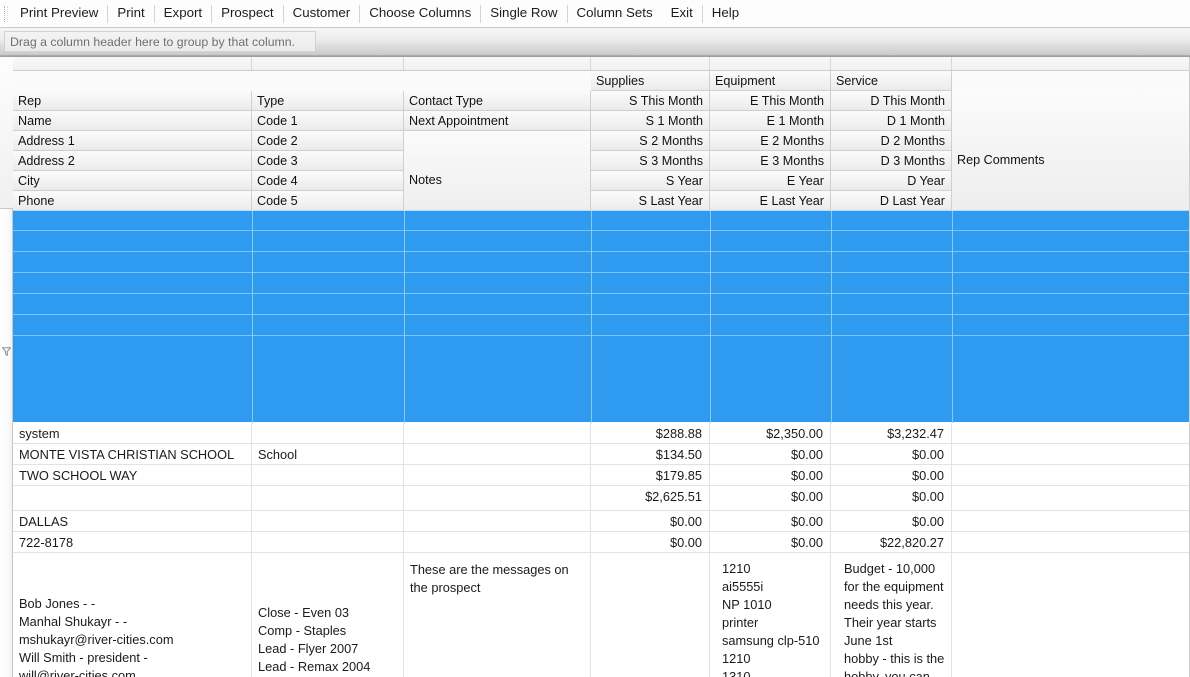 This screenshot has width=1190, height=677. What do you see at coordinates (328, 161) in the screenshot?
I see `header-code-3: Code 3` at bounding box center [328, 161].